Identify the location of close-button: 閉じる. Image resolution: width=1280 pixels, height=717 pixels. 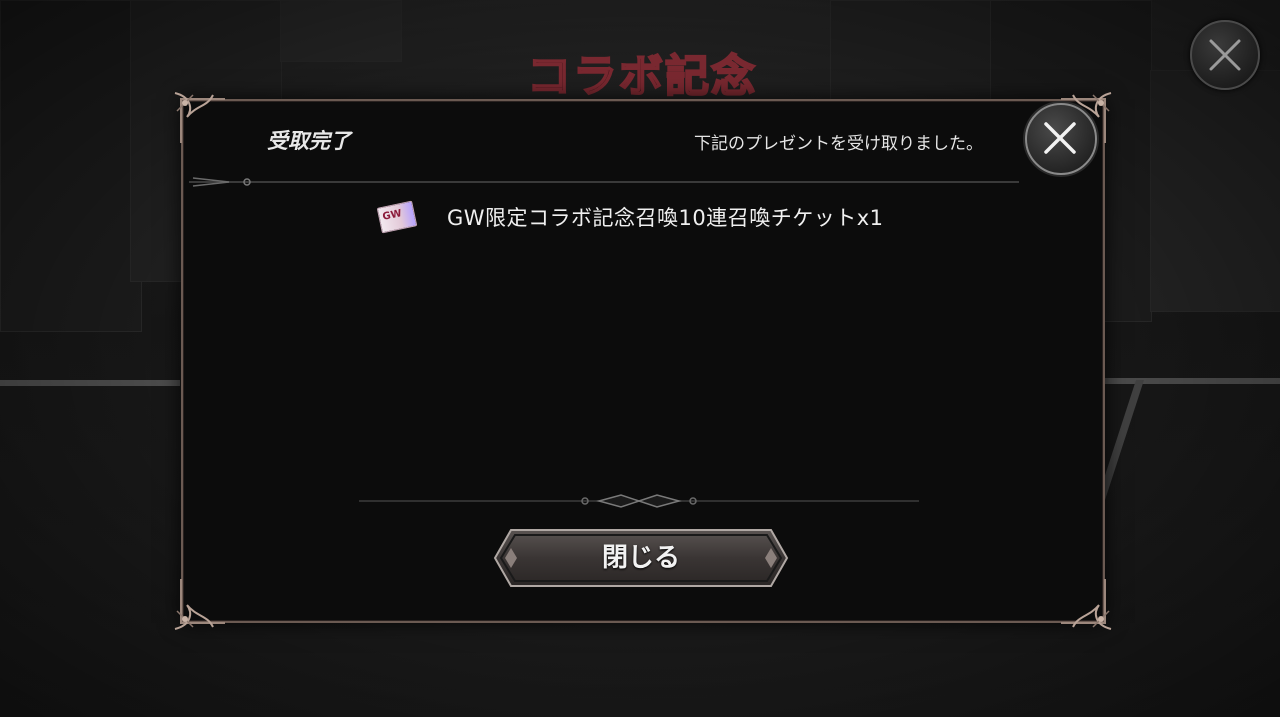
(641, 558).